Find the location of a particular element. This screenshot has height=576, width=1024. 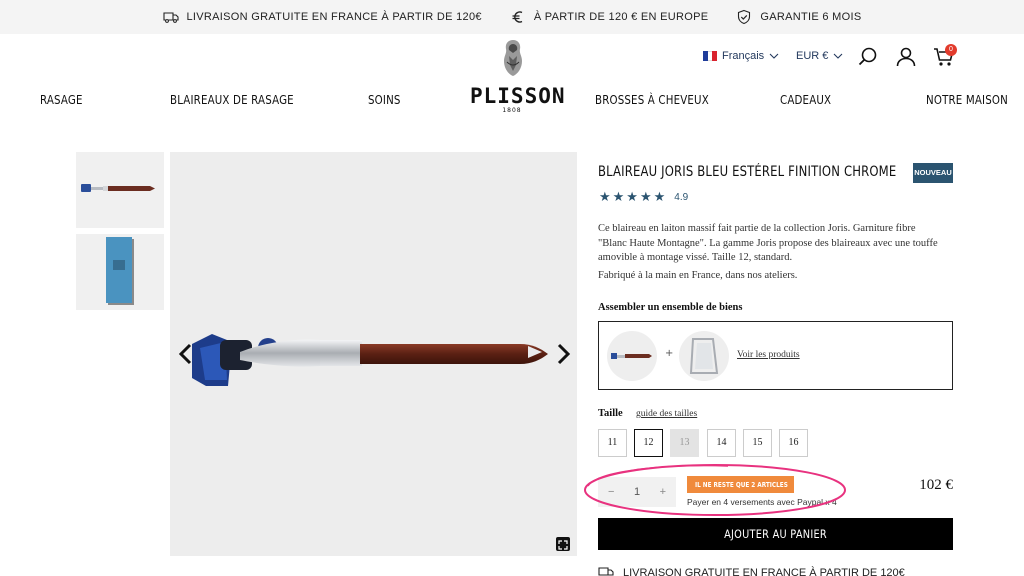

bundle-razor-image is located at coordinates (632, 356).